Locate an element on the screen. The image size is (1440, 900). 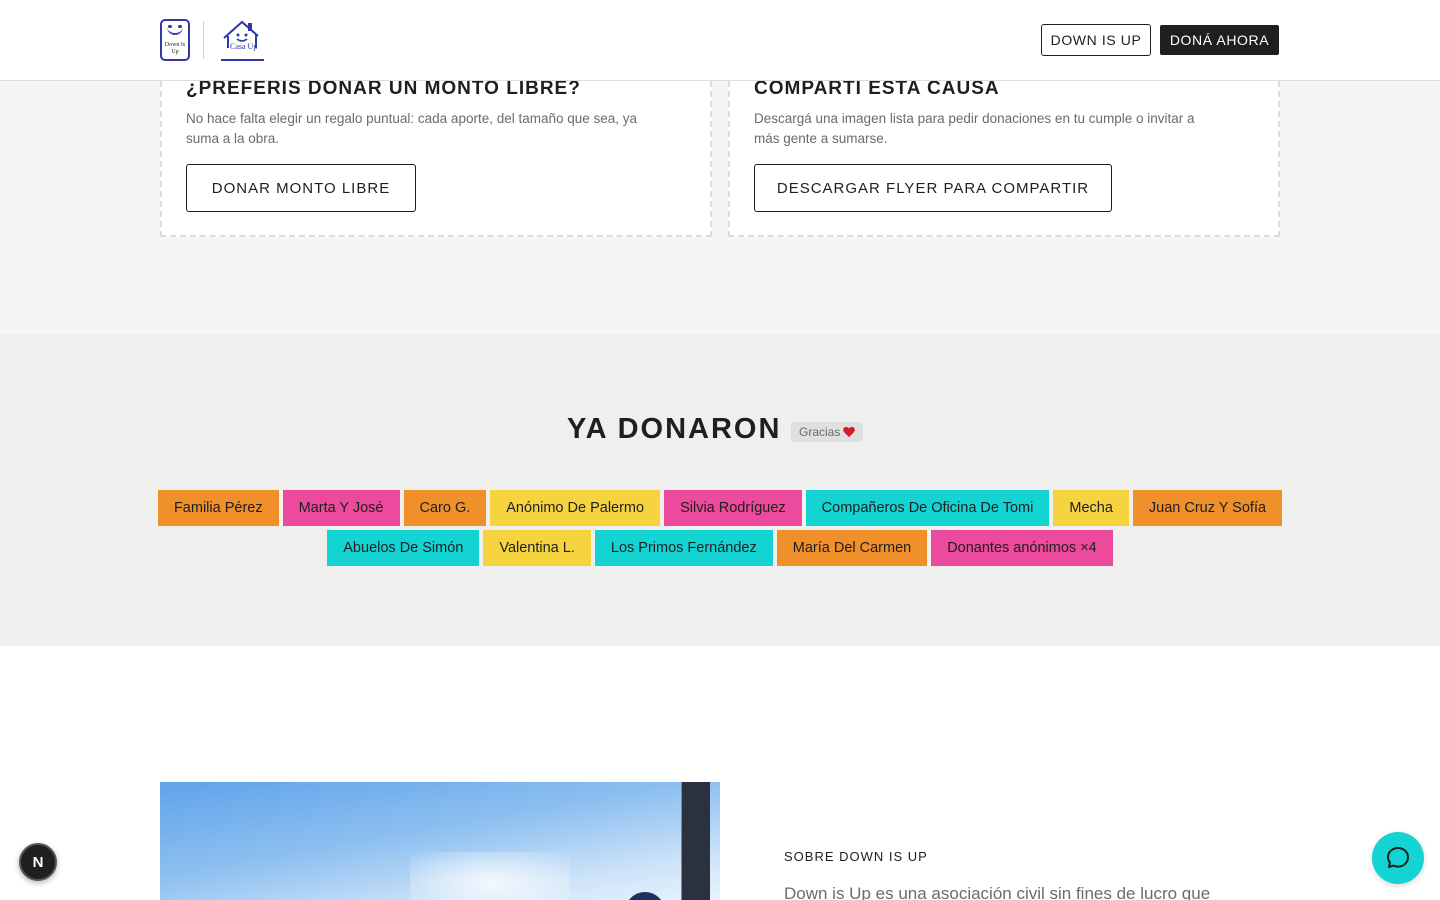
share-cause-title: COMPARTI ESTA CAUSA is located at coordinates (877, 88).